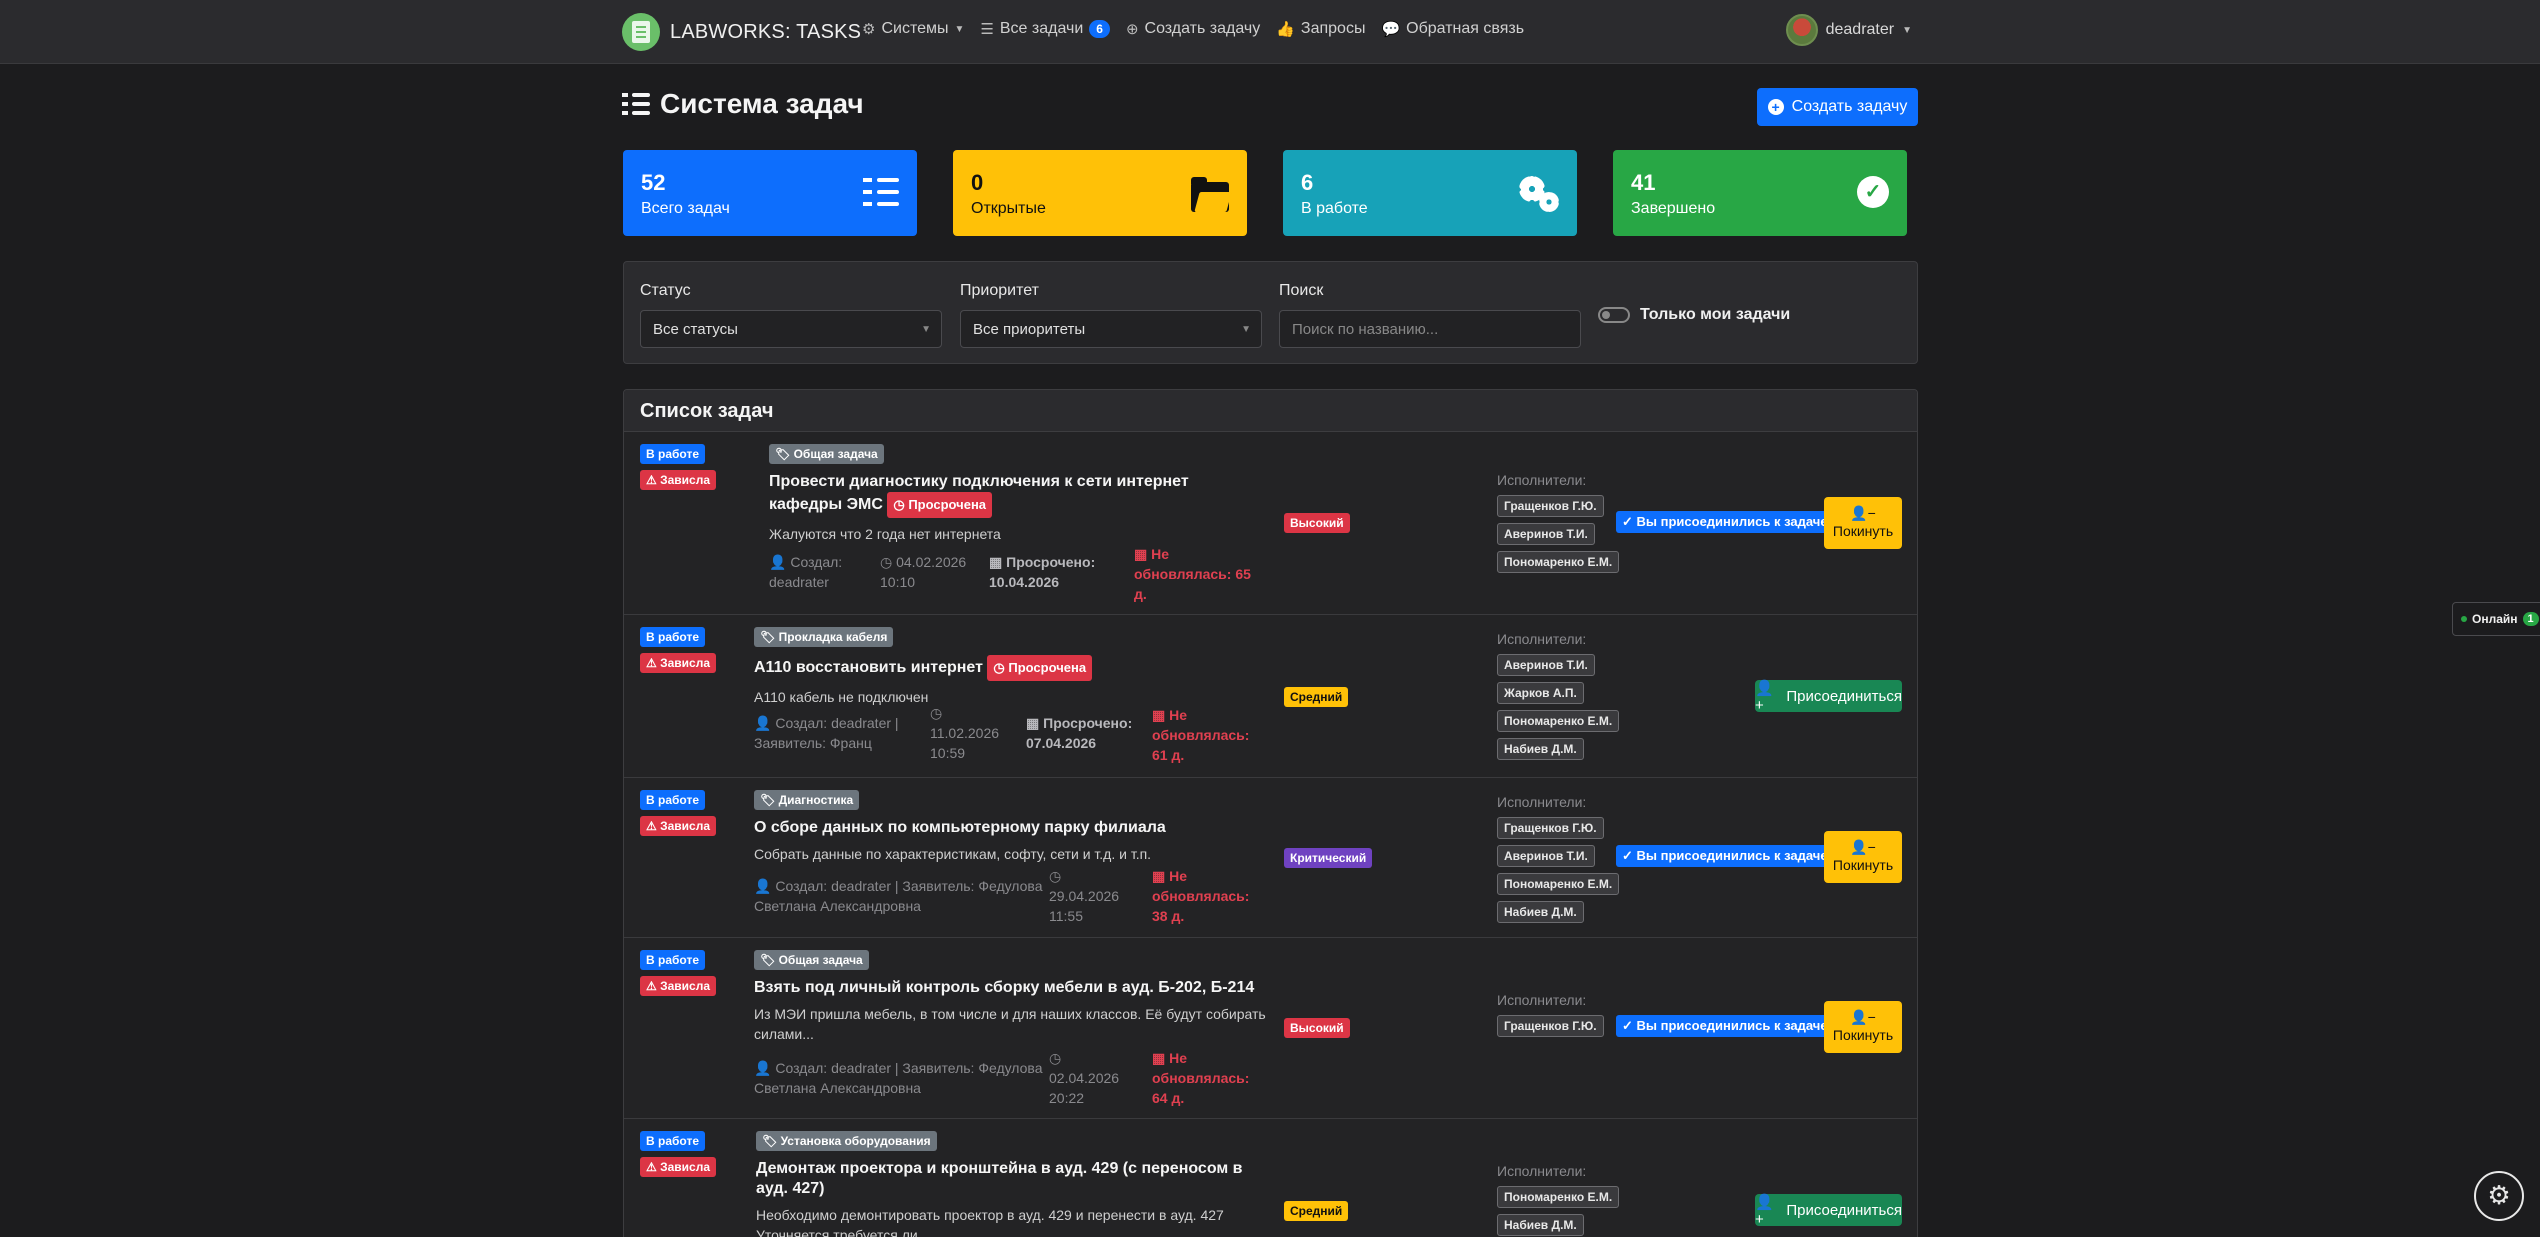 The width and height of the screenshot is (2540, 1237). What do you see at coordinates (766, 31) in the screenshot?
I see `brand-text: LABWORKS: TASKS` at bounding box center [766, 31].